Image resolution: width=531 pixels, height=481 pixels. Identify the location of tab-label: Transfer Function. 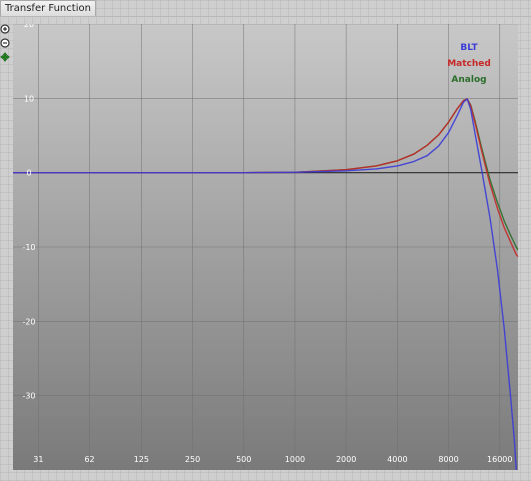
(48, 8).